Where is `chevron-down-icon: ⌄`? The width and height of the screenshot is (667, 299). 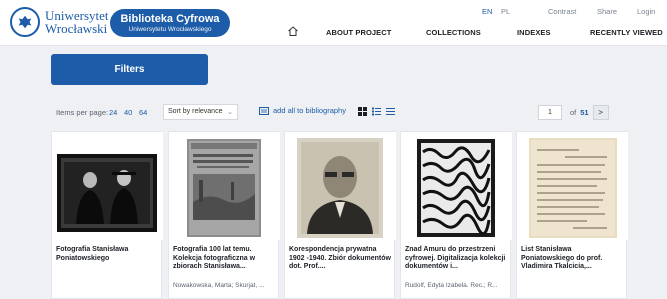 chevron-down-icon: ⌄ is located at coordinates (230, 112).